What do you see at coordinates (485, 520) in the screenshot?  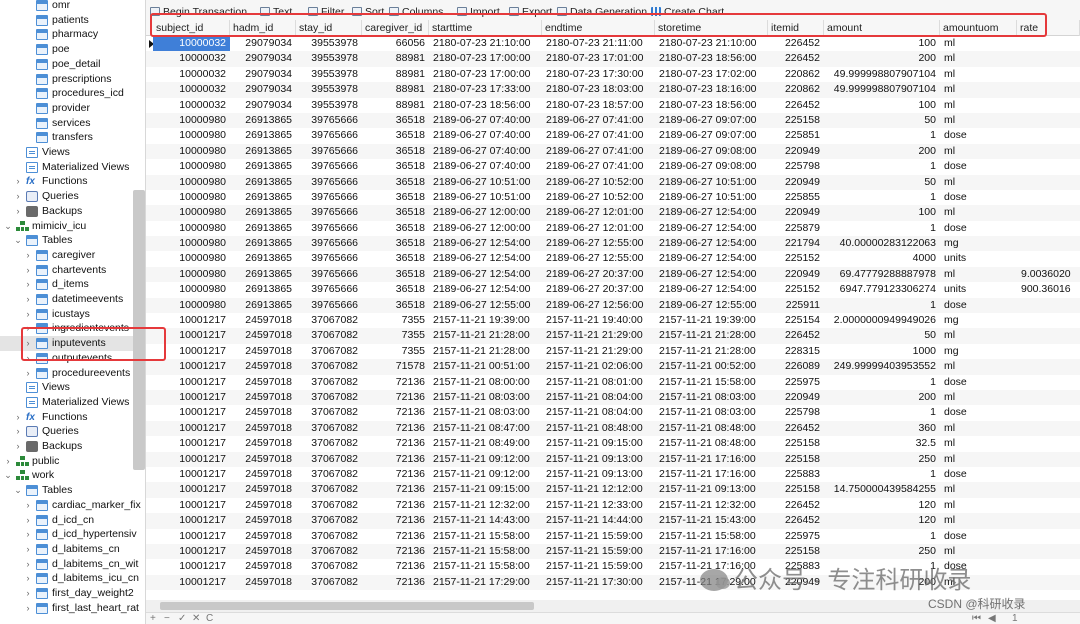 I see `cell-starttime: 2157-11-21 14:43:00` at bounding box center [485, 520].